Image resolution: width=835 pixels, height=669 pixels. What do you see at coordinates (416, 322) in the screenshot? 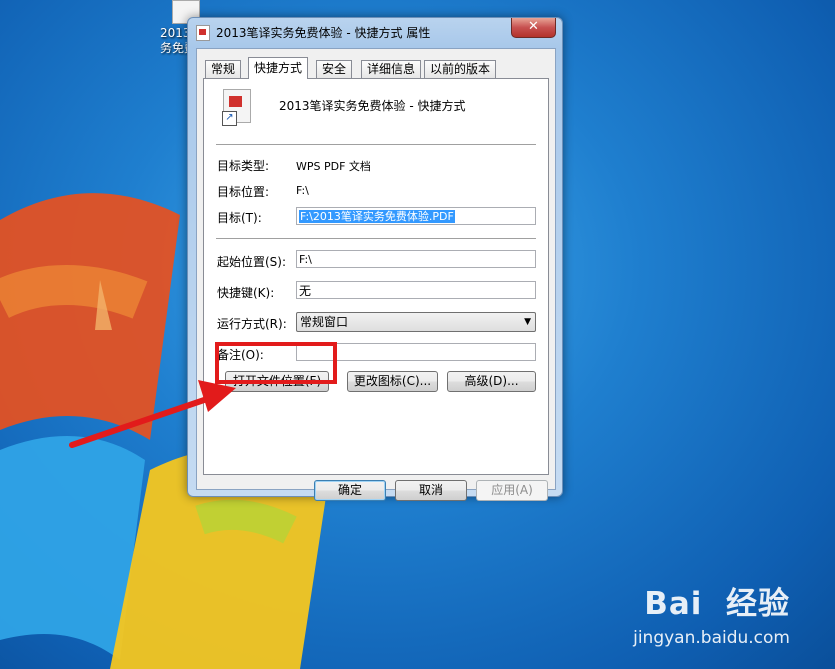
I see `run-select: 常规窗口 ▼` at bounding box center [416, 322].